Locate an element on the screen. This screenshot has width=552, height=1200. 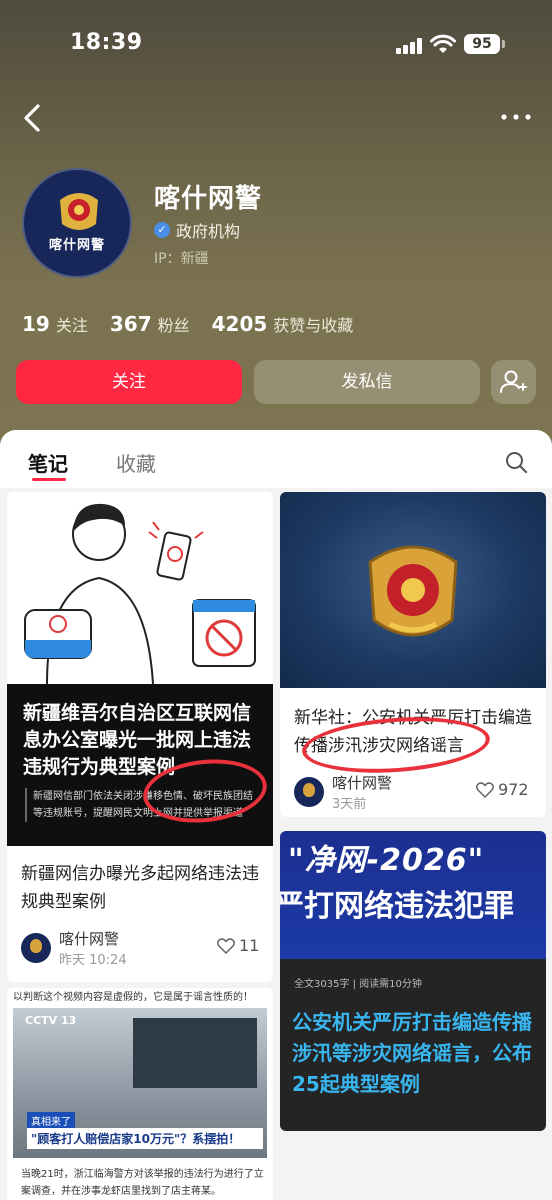
verification-label: 政府机构 is located at coordinates (208, 231).